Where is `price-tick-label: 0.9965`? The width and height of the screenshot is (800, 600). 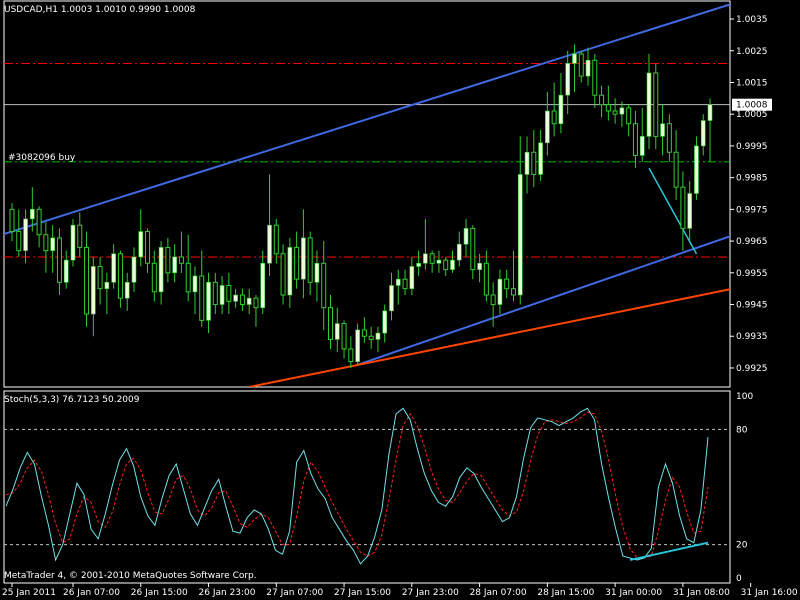
price-tick-label: 0.9965 is located at coordinates (752, 242).